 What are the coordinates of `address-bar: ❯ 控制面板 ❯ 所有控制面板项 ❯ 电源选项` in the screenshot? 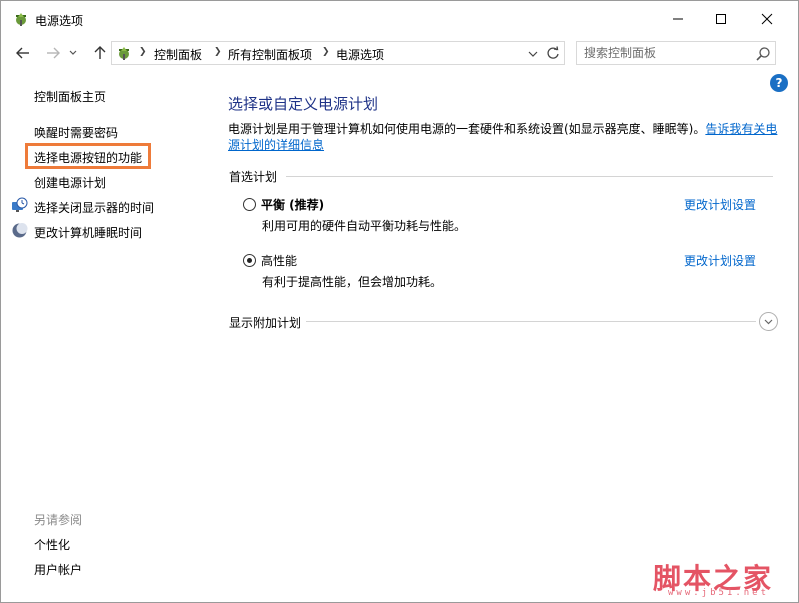 It's located at (338, 53).